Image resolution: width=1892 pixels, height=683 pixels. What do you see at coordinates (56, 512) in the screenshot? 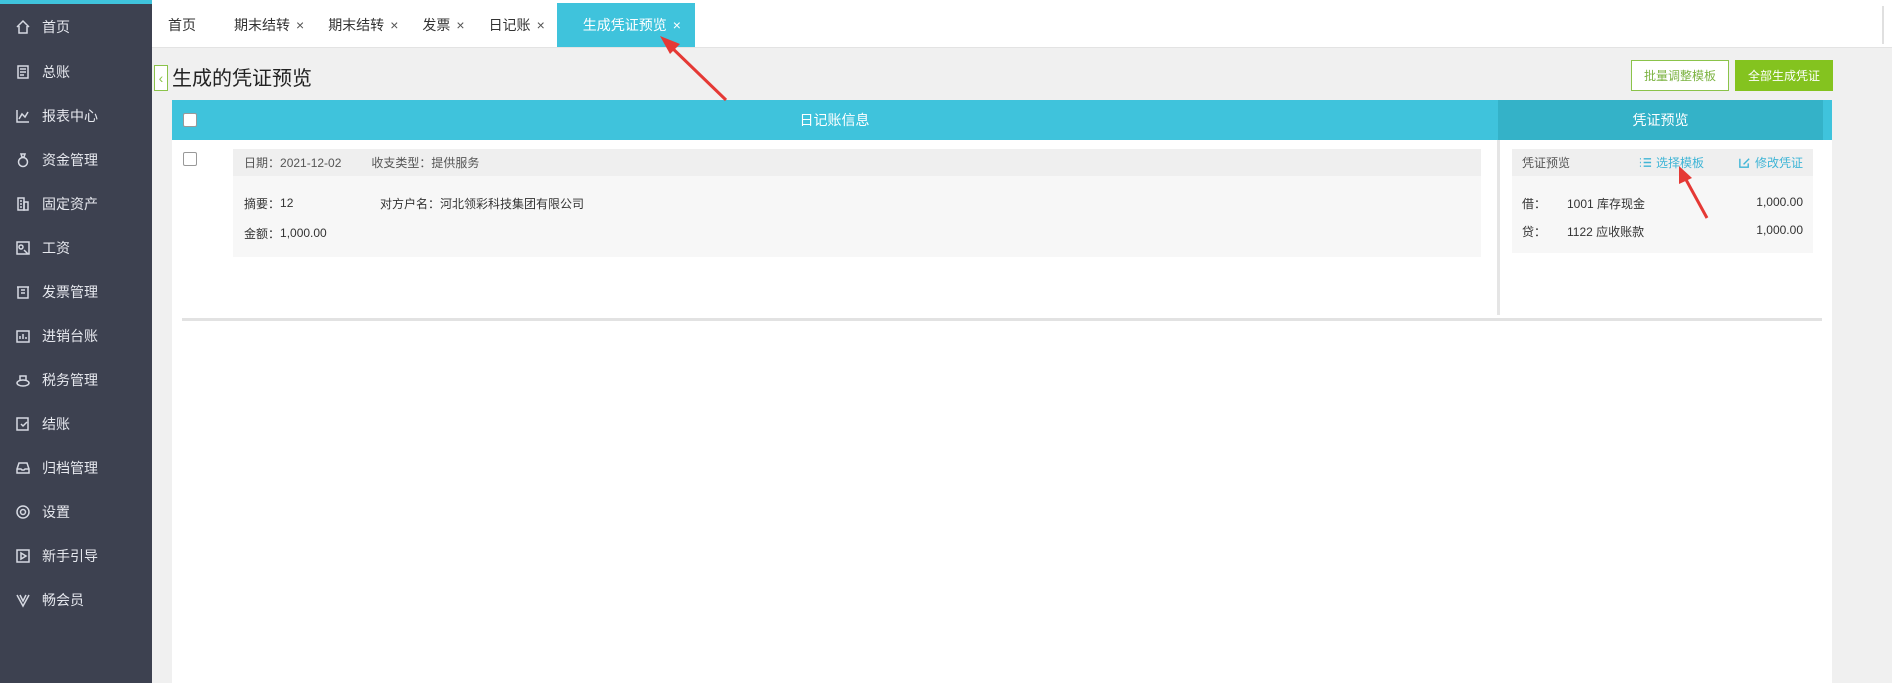
I see `sidebar-item-label: 设置` at bounding box center [56, 512].